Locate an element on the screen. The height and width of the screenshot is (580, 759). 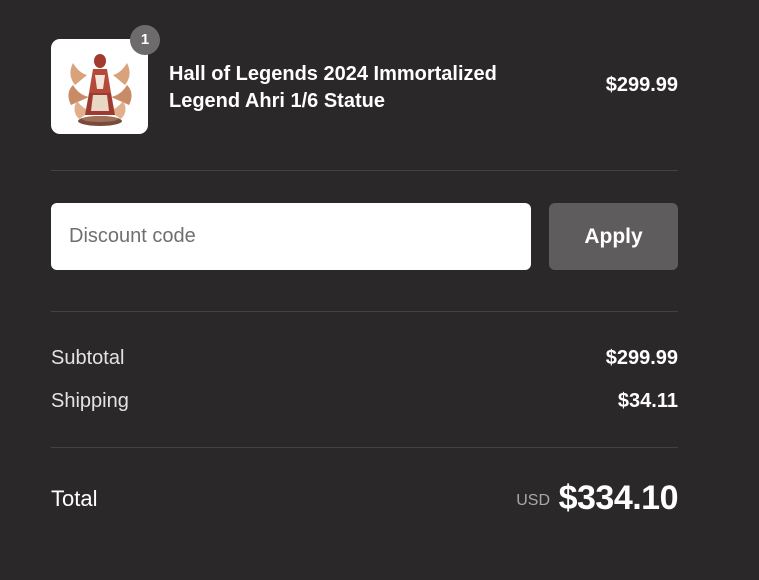
shipping-row: Shipping $34.11 is located at coordinates (364, 404).